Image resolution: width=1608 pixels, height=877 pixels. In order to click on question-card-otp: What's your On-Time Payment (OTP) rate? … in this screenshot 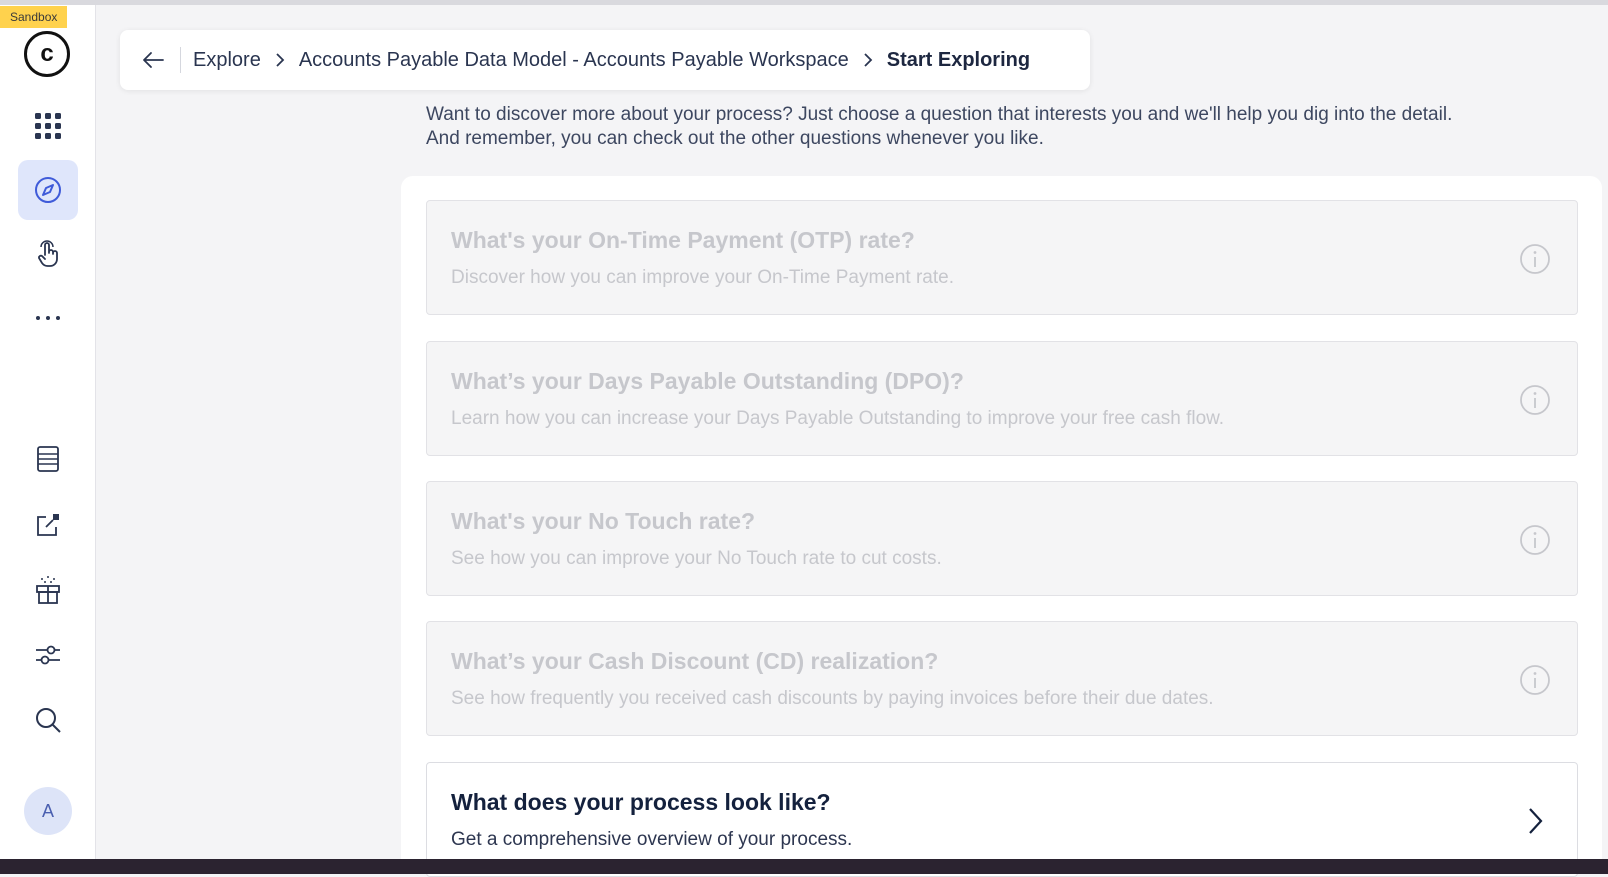, I will do `click(1002, 257)`.